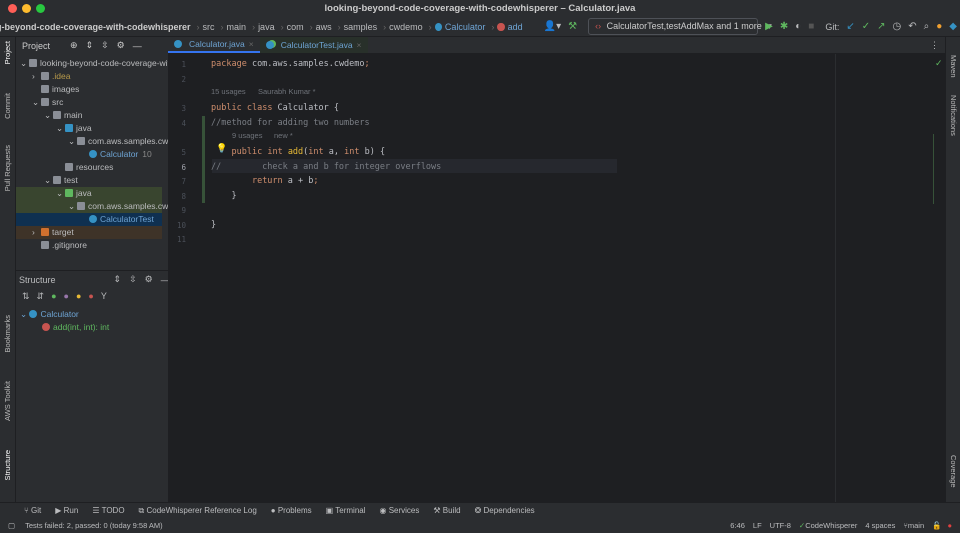 The width and height of the screenshot is (960, 533). I want to click on code-line: public class Calculator {, so click(275, 108).